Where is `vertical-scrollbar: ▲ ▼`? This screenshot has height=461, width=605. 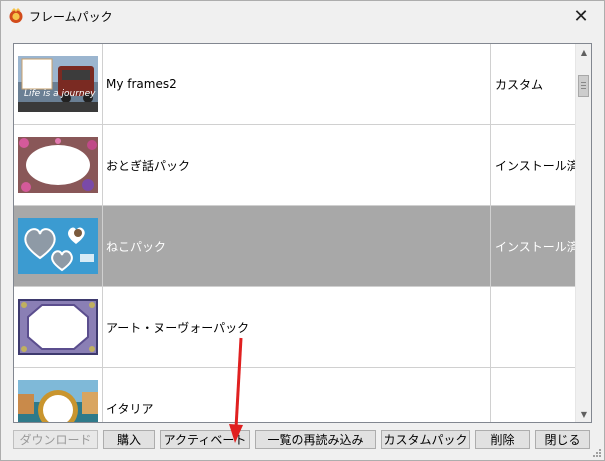 vertical-scrollbar: ▲ ▼ is located at coordinates (583, 233).